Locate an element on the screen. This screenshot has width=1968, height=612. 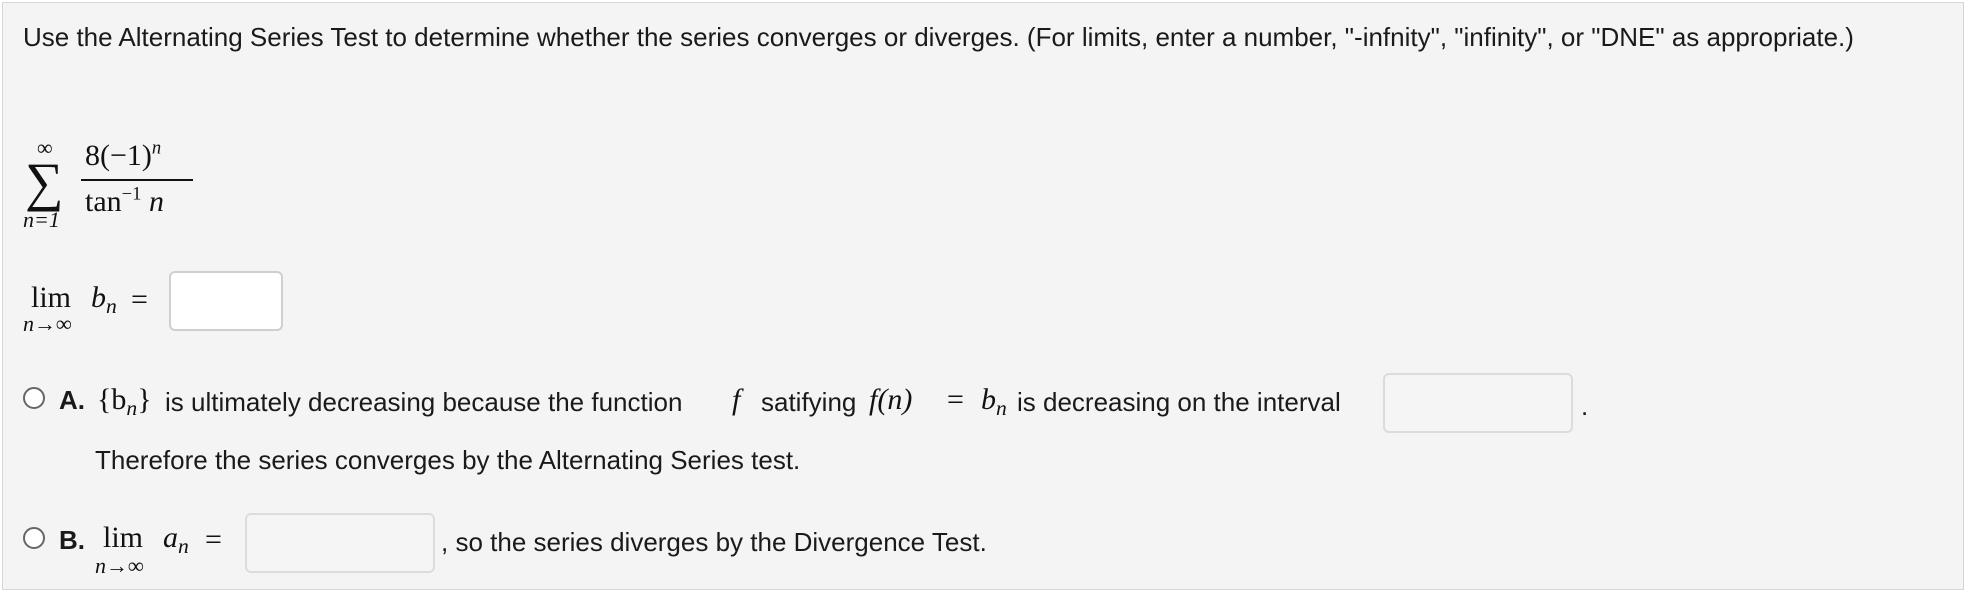
interval-input is located at coordinates (1478, 403).